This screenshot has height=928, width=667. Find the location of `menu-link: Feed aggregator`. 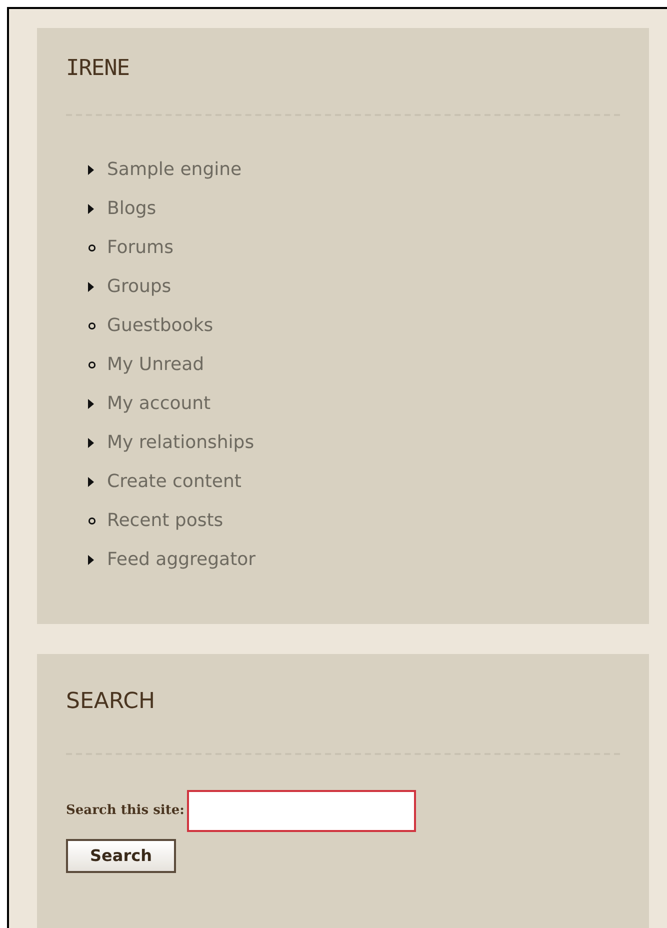

menu-link: Feed aggregator is located at coordinates (181, 559).